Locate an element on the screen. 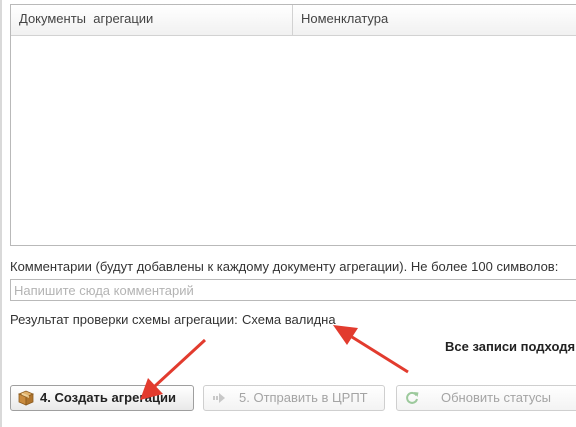  create-aggregations-button: 4. Создать агрегации is located at coordinates (102, 398).